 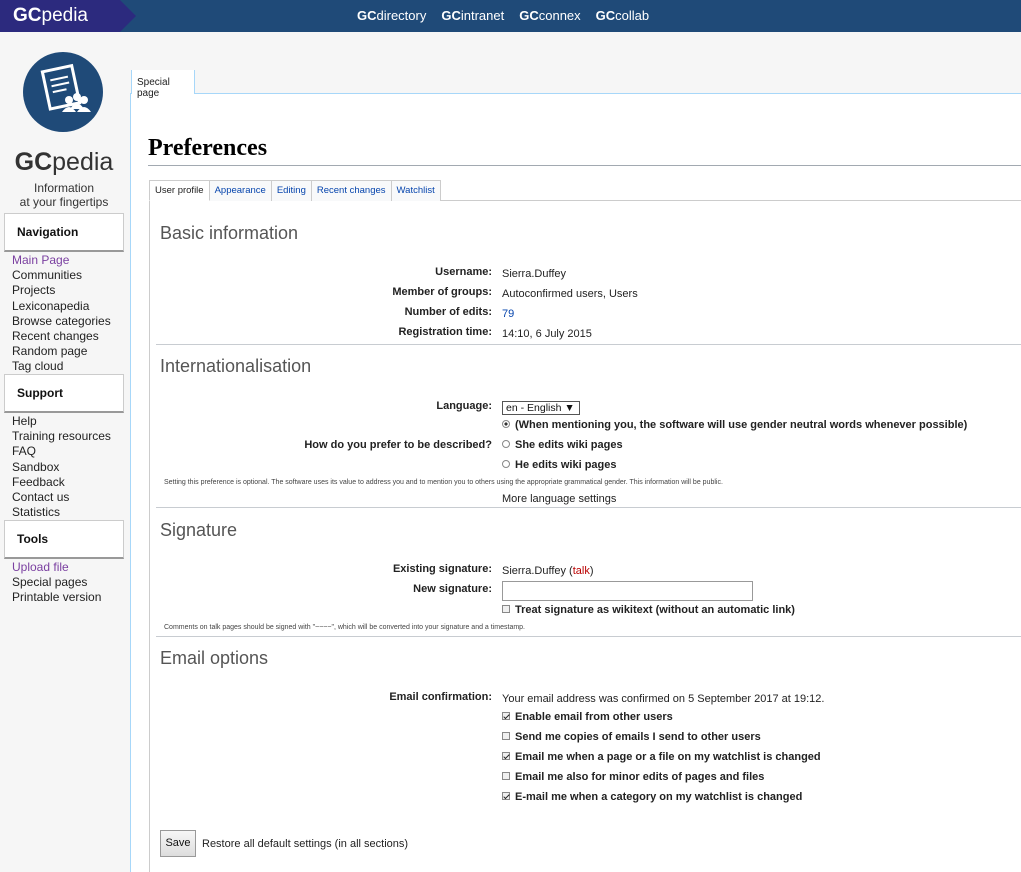 I want to click on tab-special-page: Special page, so click(x=163, y=84).